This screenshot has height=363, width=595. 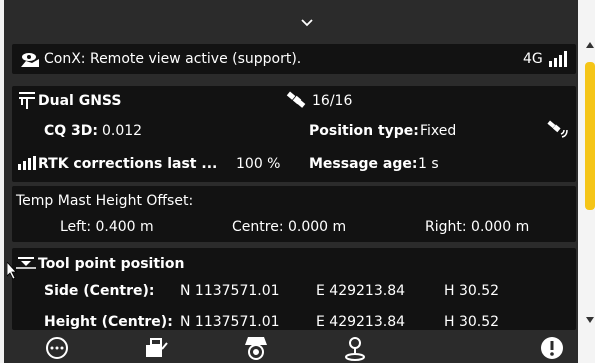 I want to click on satellite-count: 16/16, so click(x=332, y=101).